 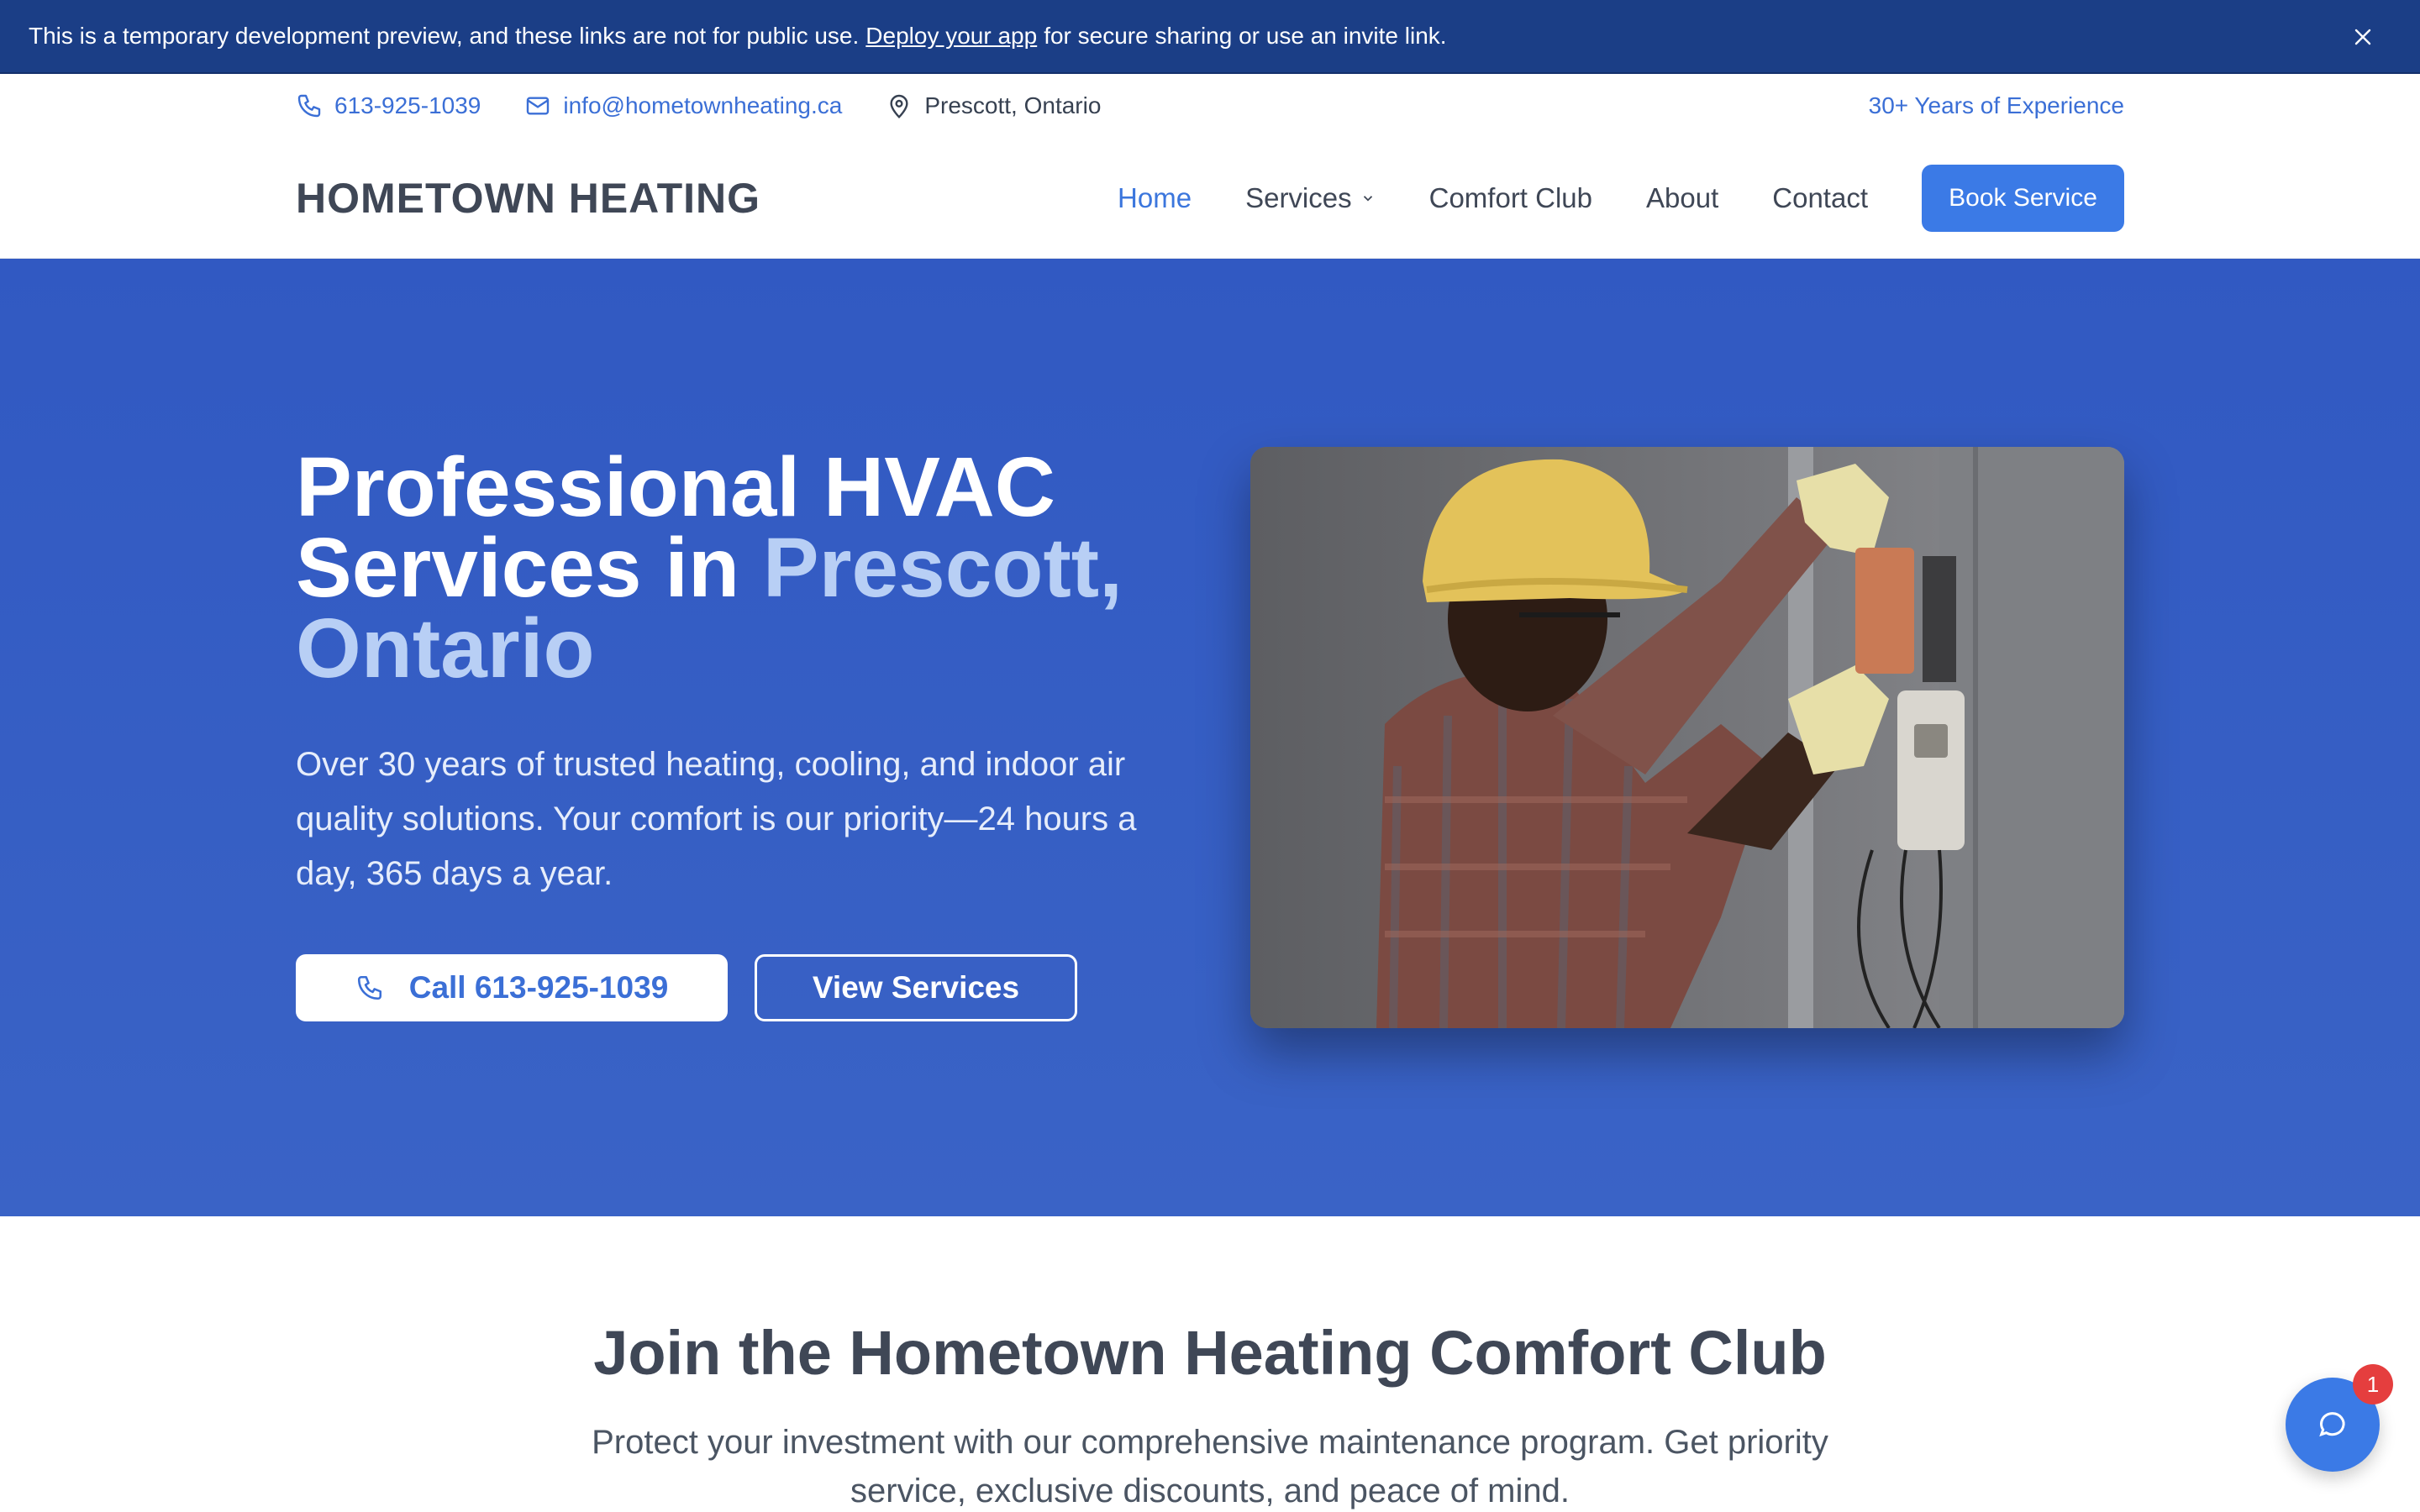 I want to click on location-text: Prescott, Ontario, so click(x=1013, y=105).